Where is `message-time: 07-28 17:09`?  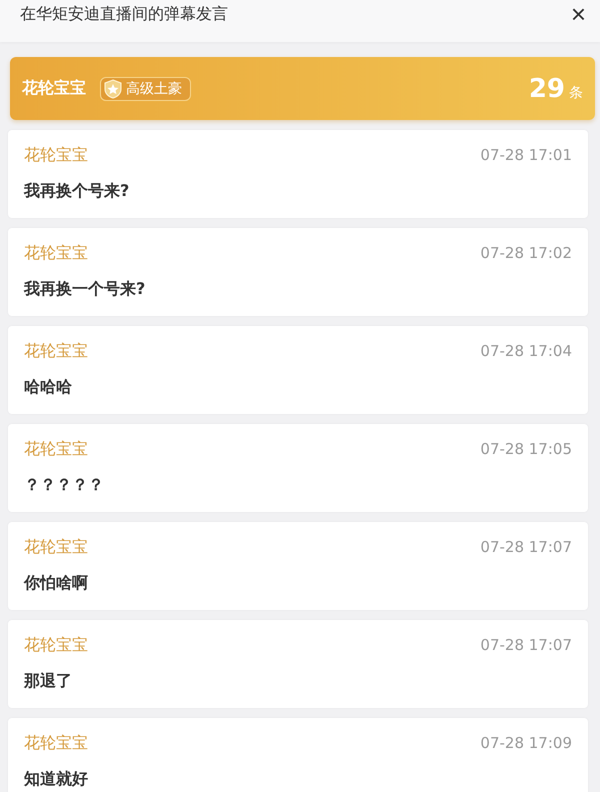 message-time: 07-28 17:09 is located at coordinates (526, 743).